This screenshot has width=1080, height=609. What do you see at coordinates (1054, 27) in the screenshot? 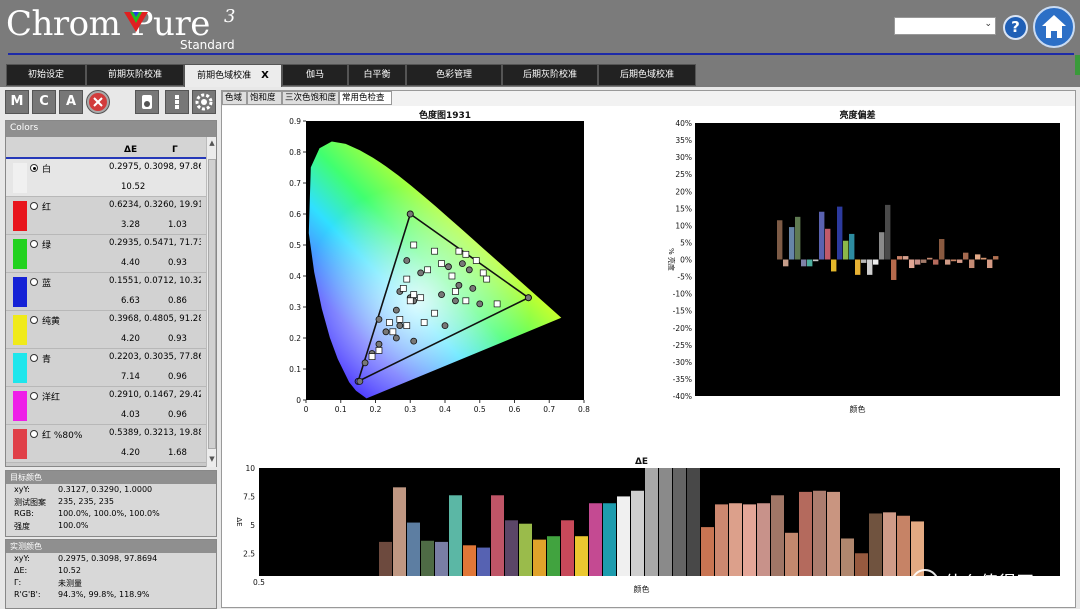
I see `home-button` at bounding box center [1054, 27].